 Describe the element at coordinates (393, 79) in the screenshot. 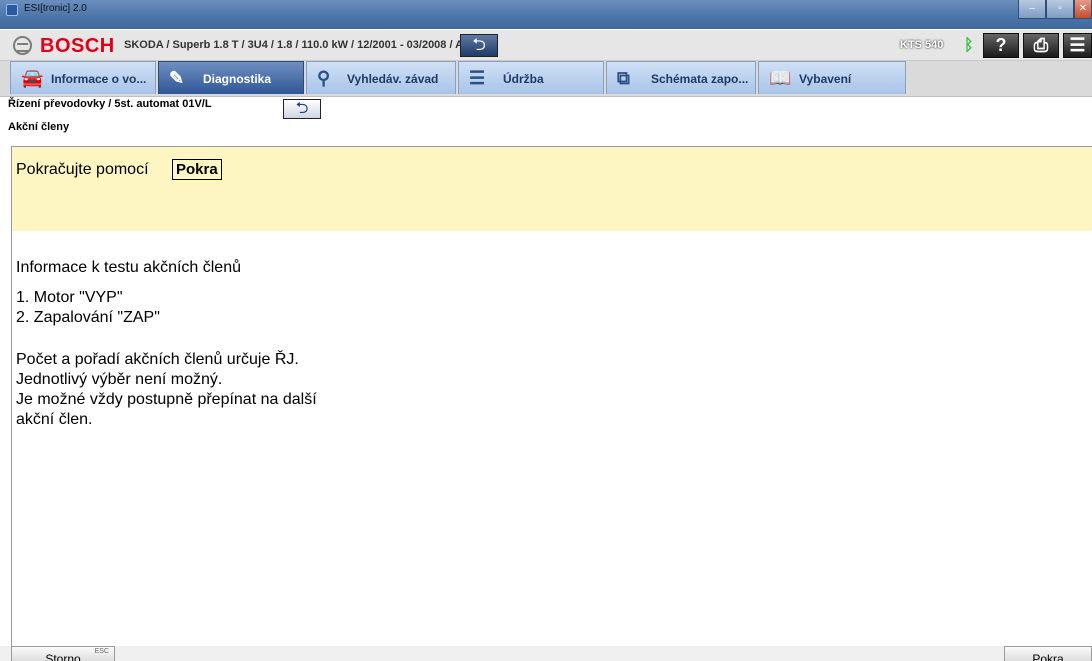

I see `tab-label: Vyhledáv. závad` at that location.